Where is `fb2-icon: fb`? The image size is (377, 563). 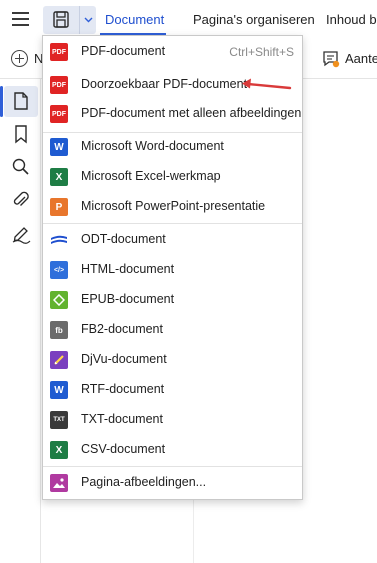
fb2-icon: fb is located at coordinates (59, 330).